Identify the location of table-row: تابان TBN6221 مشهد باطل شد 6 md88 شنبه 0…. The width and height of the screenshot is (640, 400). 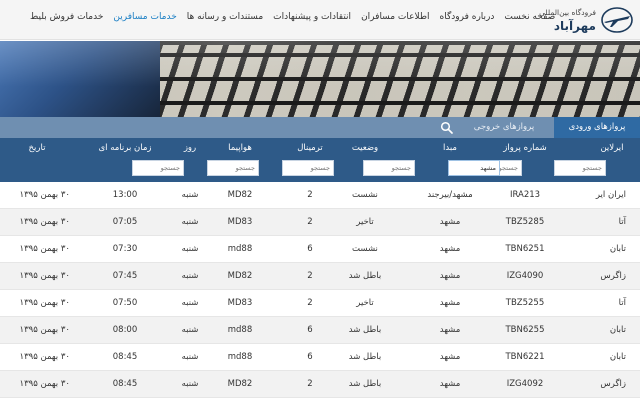
(320, 357).